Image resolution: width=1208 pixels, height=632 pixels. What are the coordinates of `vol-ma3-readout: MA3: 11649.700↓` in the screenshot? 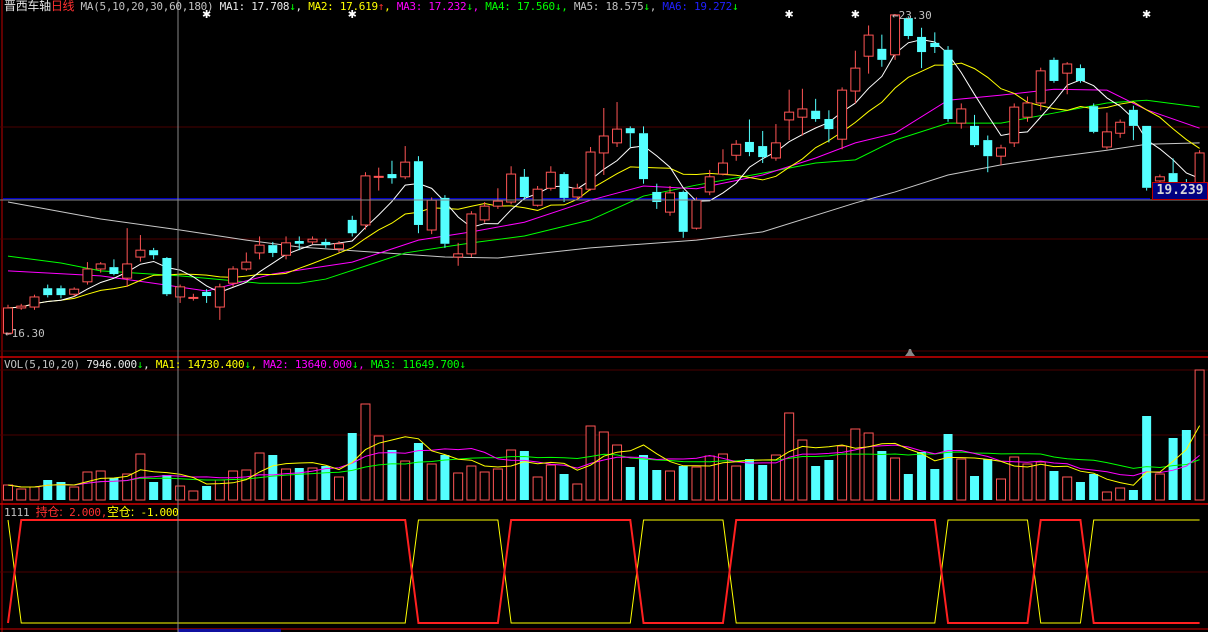 It's located at (418, 364).